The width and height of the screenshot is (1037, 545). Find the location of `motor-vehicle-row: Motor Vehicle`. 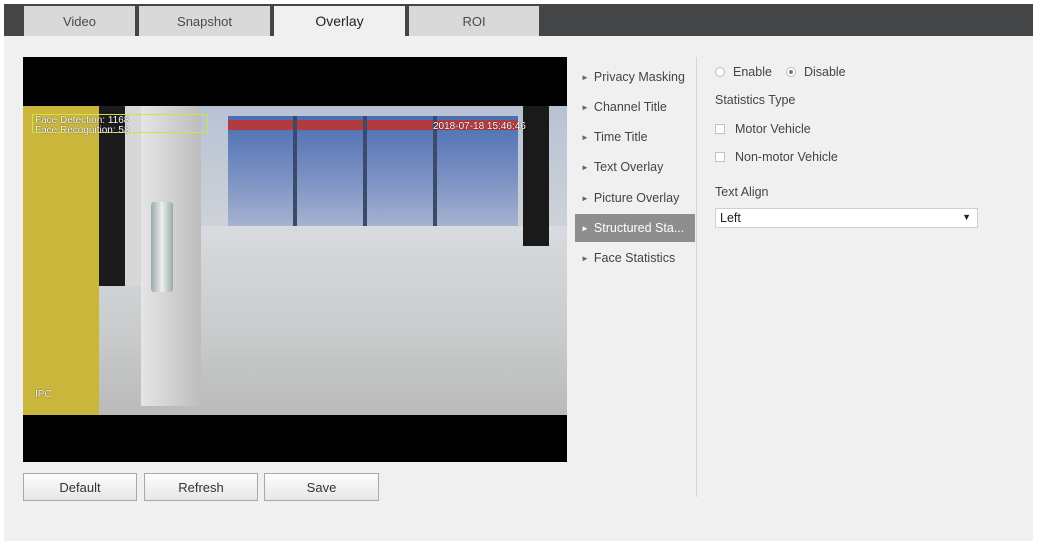

motor-vehicle-row: Motor Vehicle is located at coordinates (763, 129).